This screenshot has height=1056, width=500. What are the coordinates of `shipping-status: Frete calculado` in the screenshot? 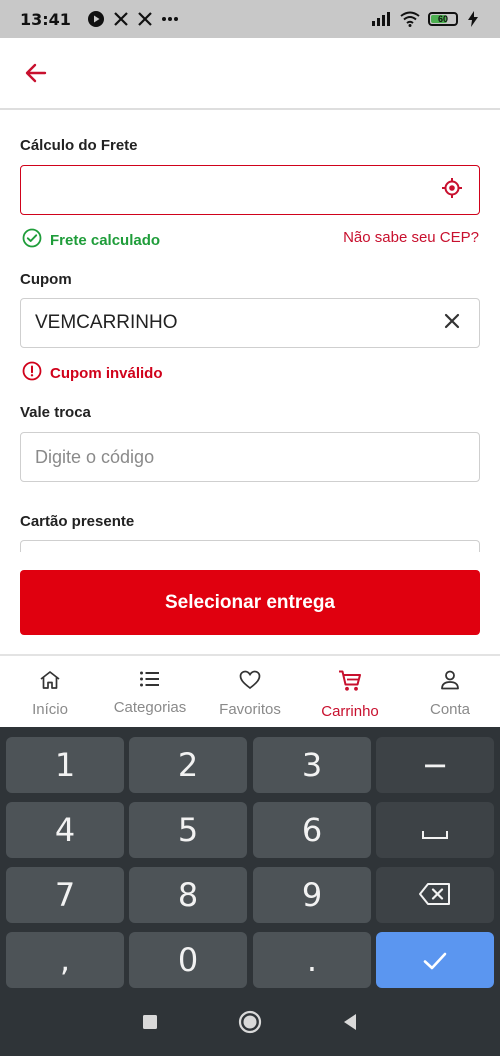 It's located at (91, 240).